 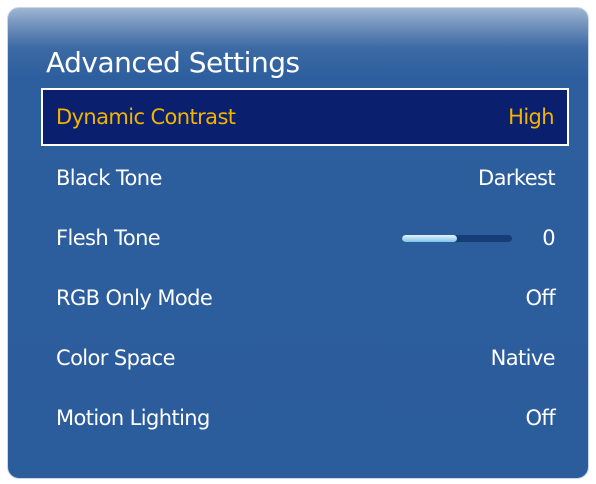 What do you see at coordinates (108, 238) in the screenshot?
I see `menu-item-label: Flesh Tone` at bounding box center [108, 238].